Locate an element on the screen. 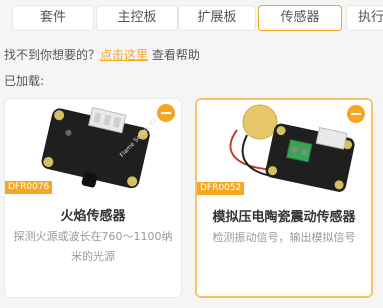  tab-expansion-board: 扩展板 is located at coordinates (217, 18).